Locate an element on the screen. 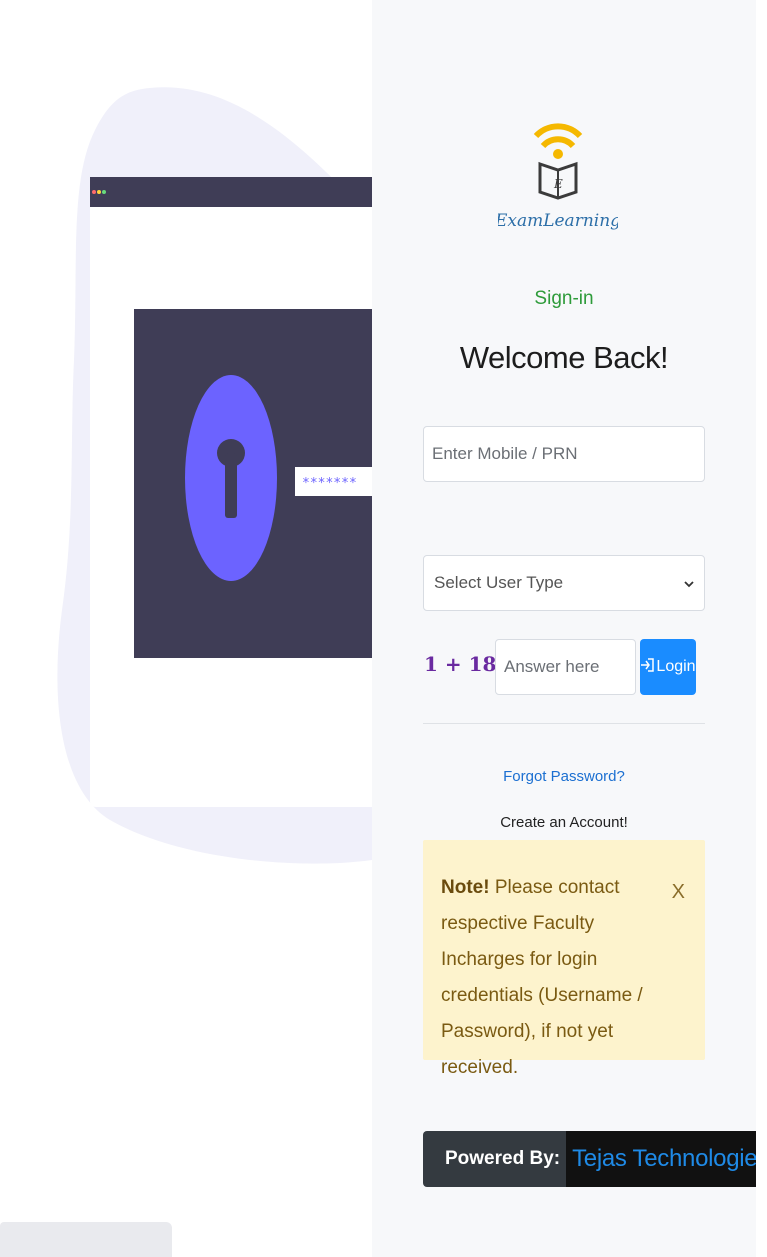  page-edge is located at coordinates (761, 628).